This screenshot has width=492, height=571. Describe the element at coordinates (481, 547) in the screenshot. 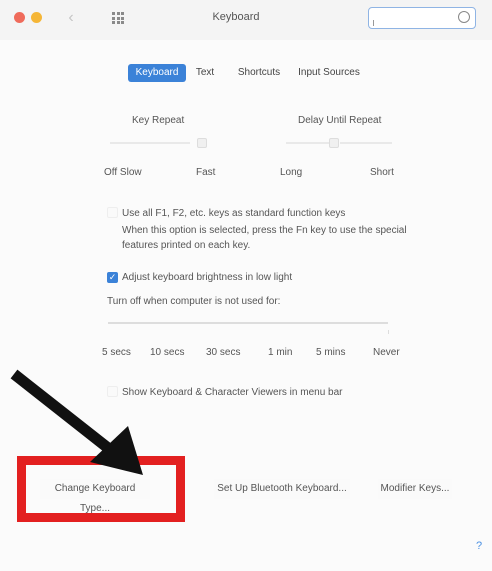

I see `help-button: ?` at that location.